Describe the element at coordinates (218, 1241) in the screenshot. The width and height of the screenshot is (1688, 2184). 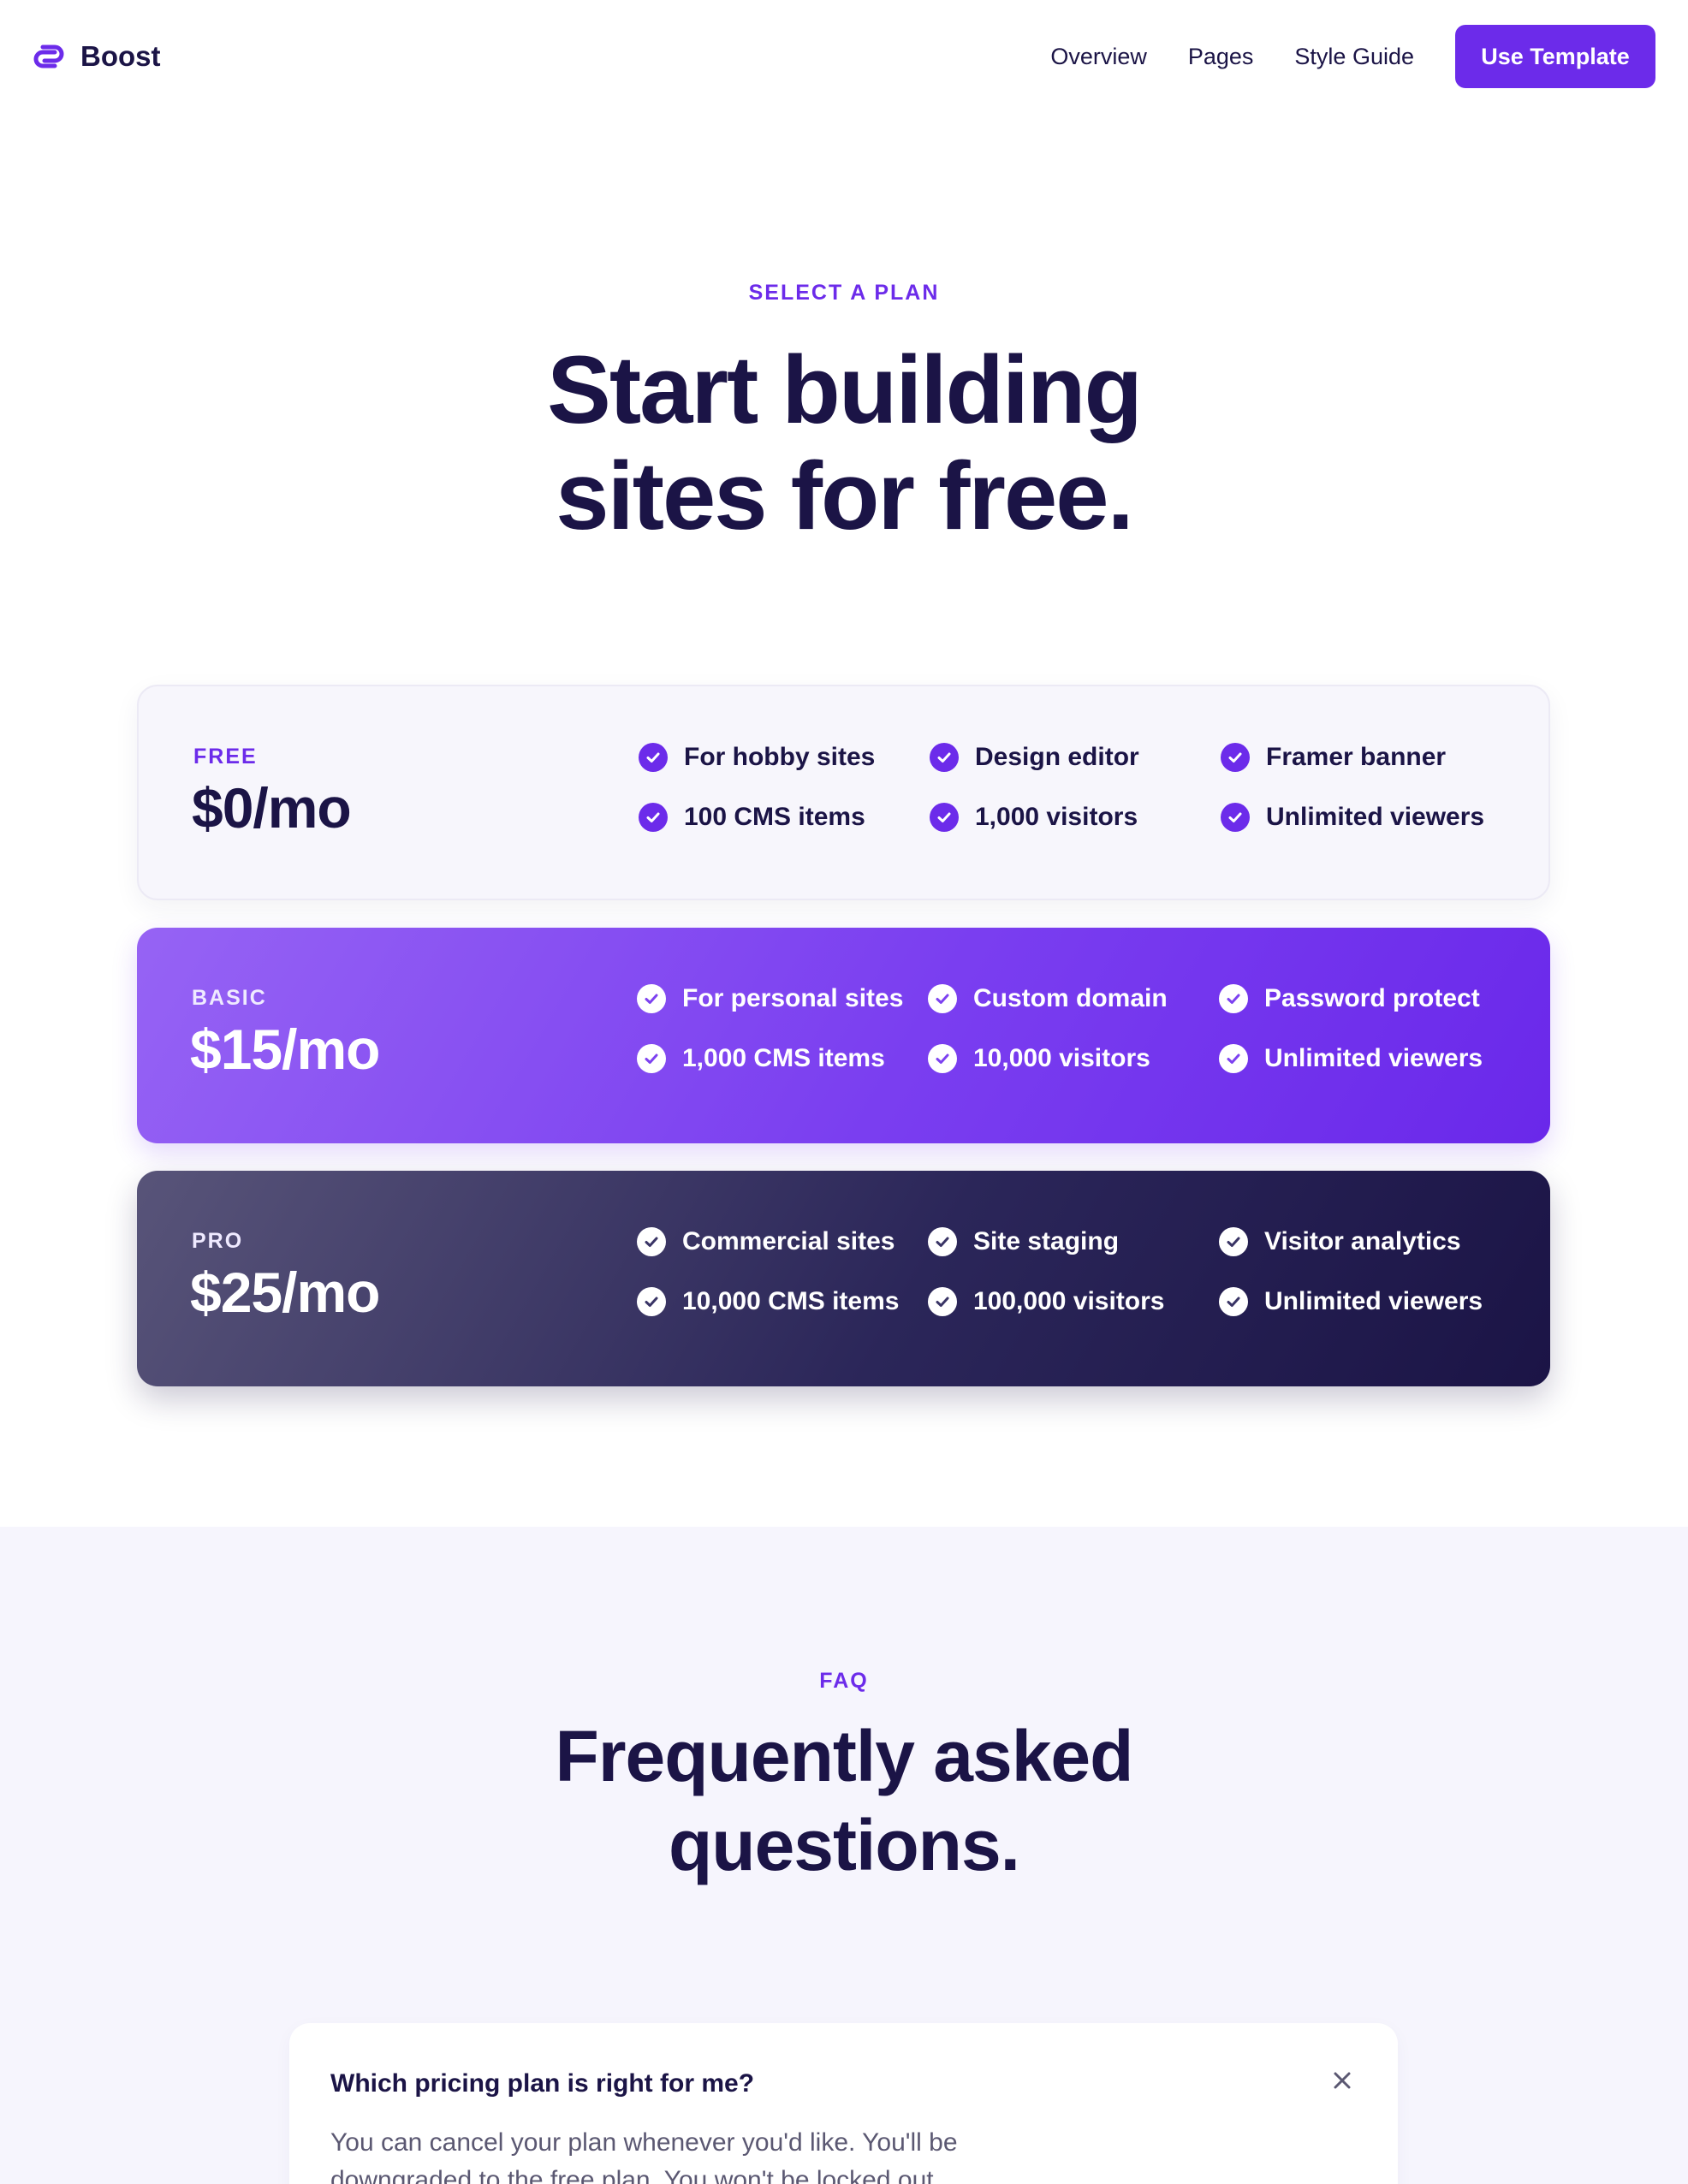
I see `plan-tier: PRO` at that location.